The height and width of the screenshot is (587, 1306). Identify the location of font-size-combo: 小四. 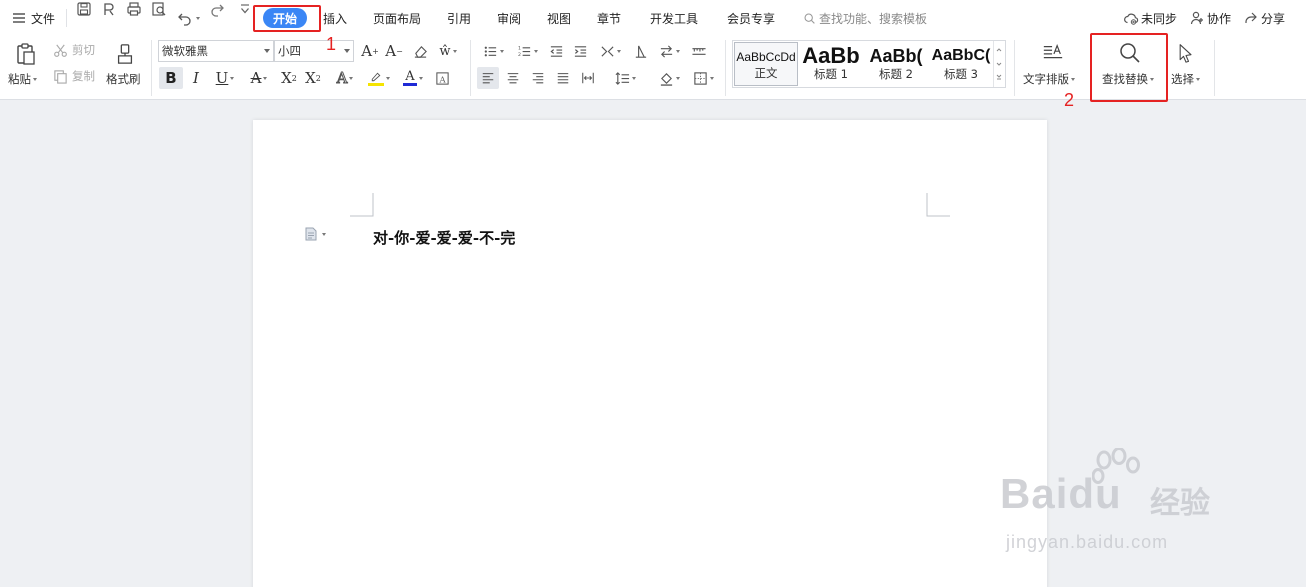
(314, 51).